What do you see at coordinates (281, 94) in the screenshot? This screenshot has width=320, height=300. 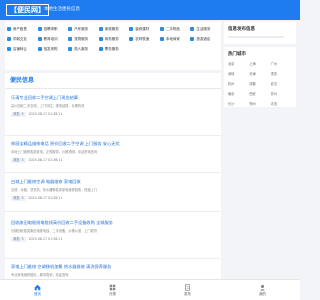 I see `city-link: 苏州` at bounding box center [281, 94].